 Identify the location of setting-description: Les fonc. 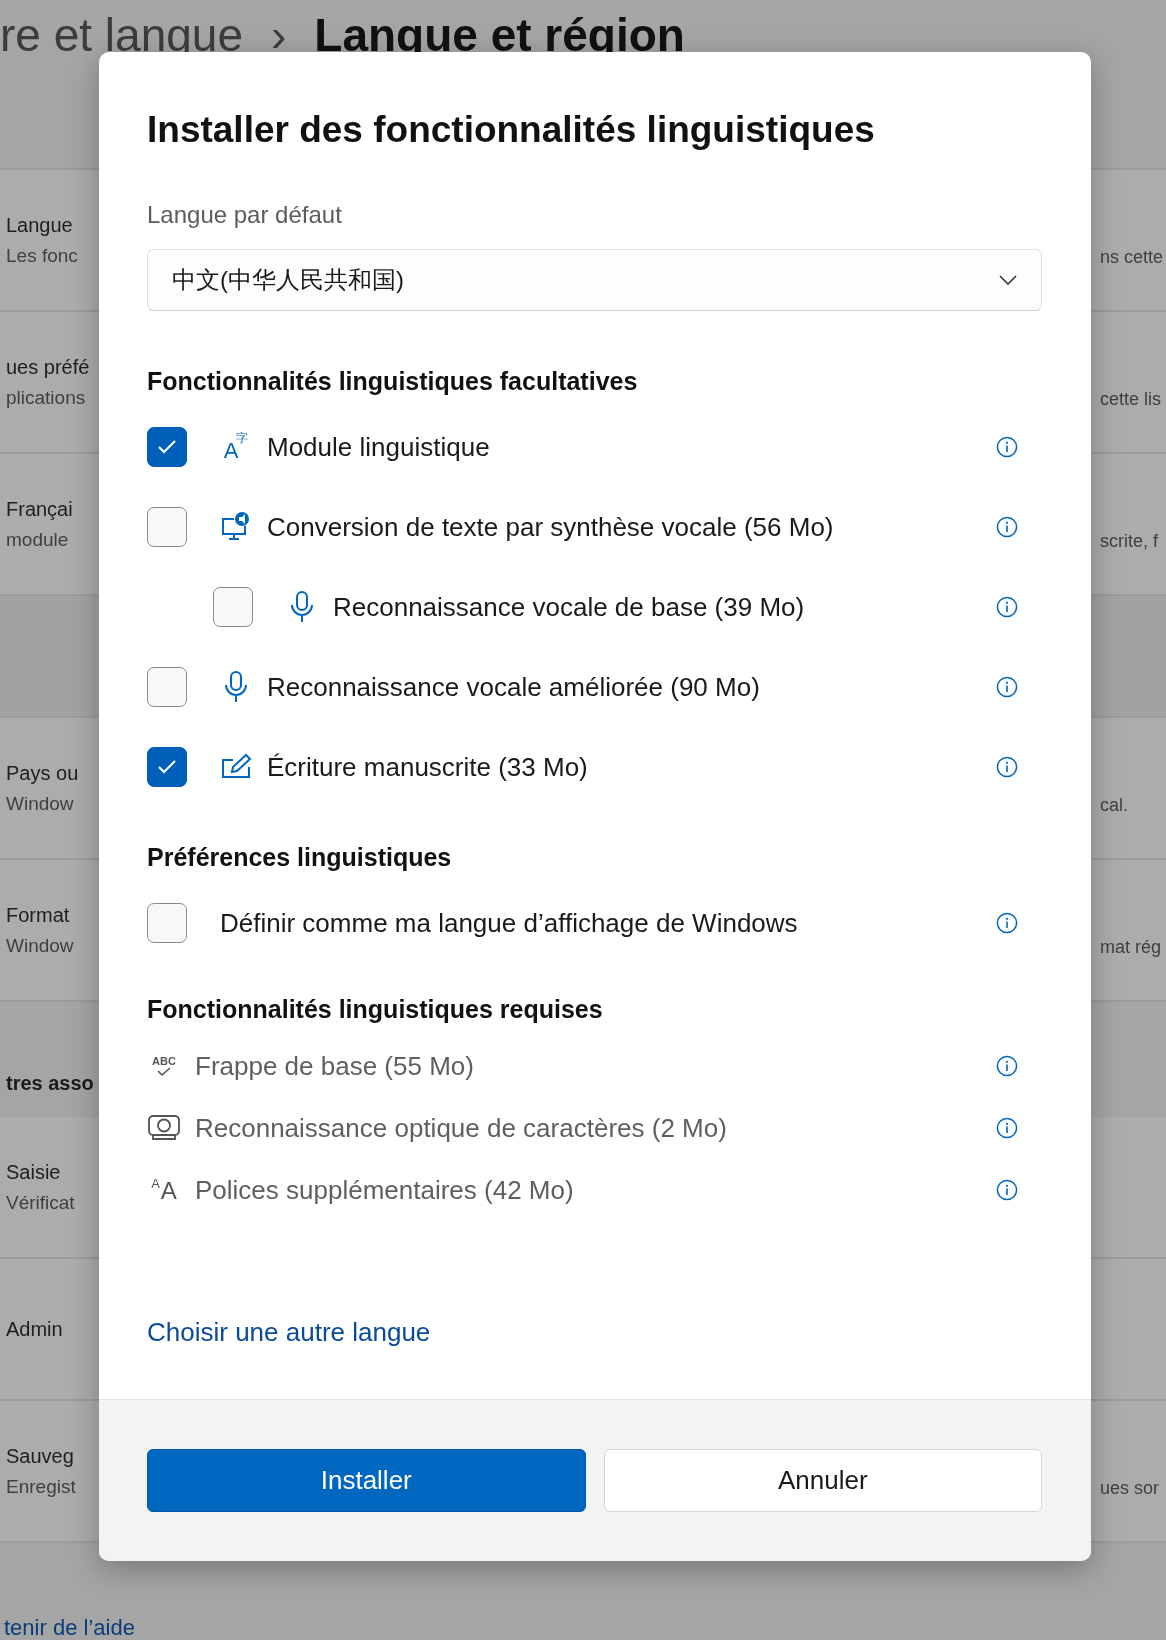
(42, 255).